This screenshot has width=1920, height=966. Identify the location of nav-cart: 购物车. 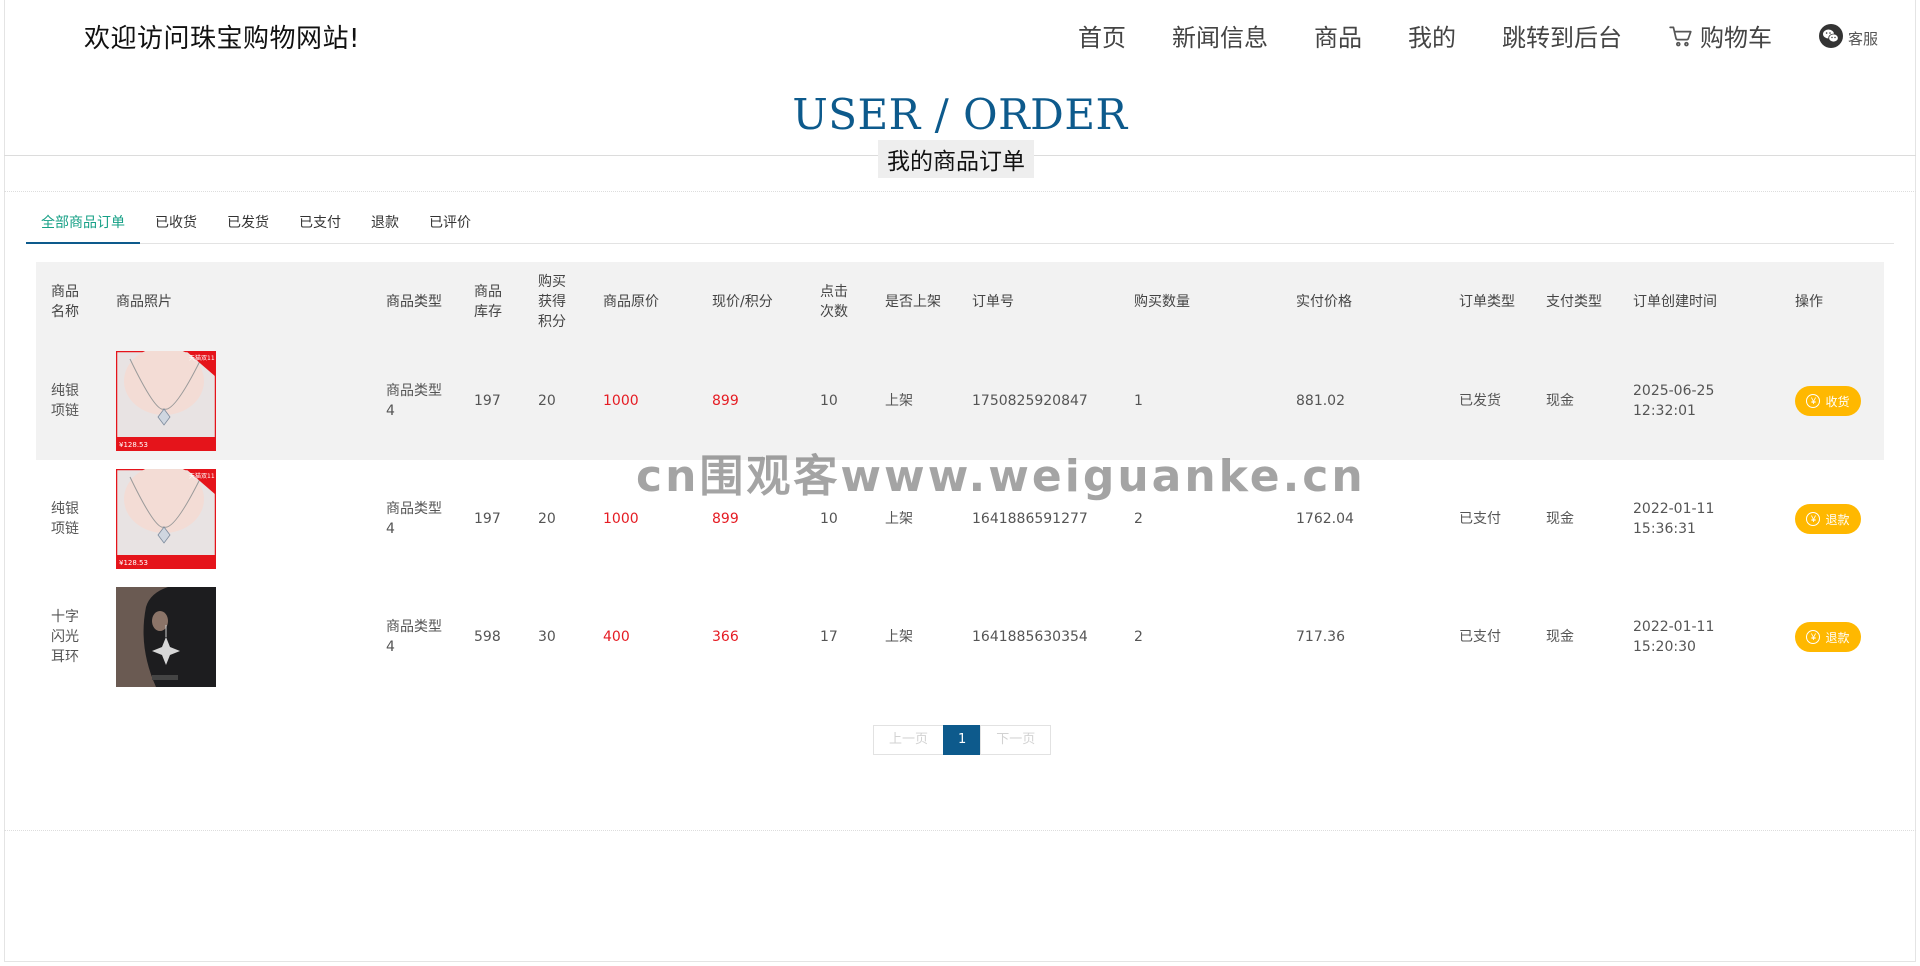
(1720, 35).